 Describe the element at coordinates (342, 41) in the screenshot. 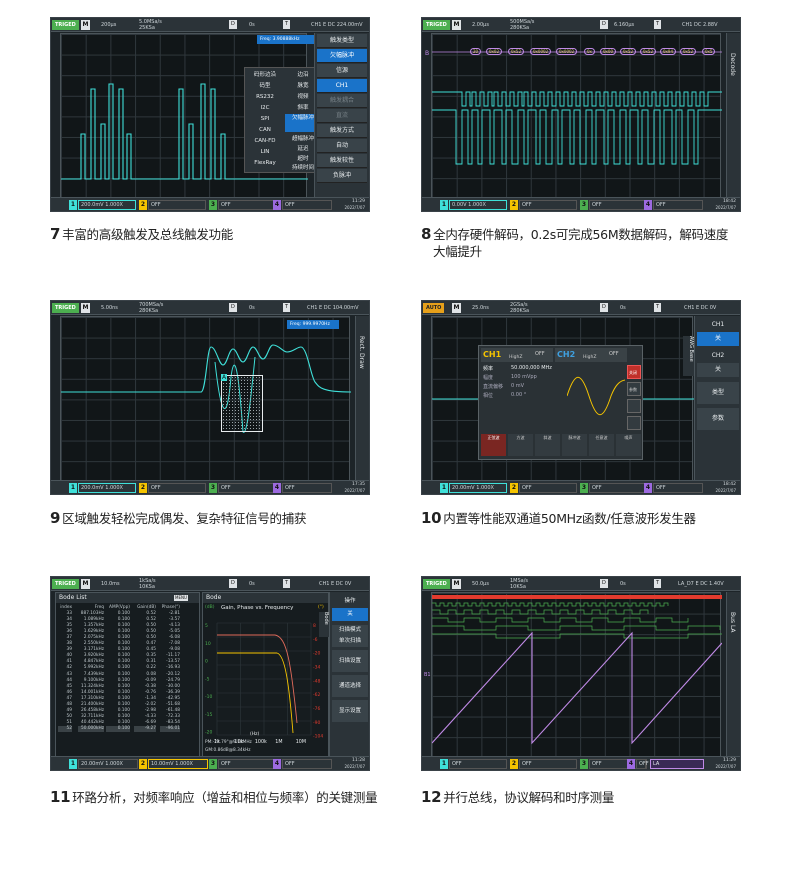

I see `menu-trigger-type: 触发类型` at that location.